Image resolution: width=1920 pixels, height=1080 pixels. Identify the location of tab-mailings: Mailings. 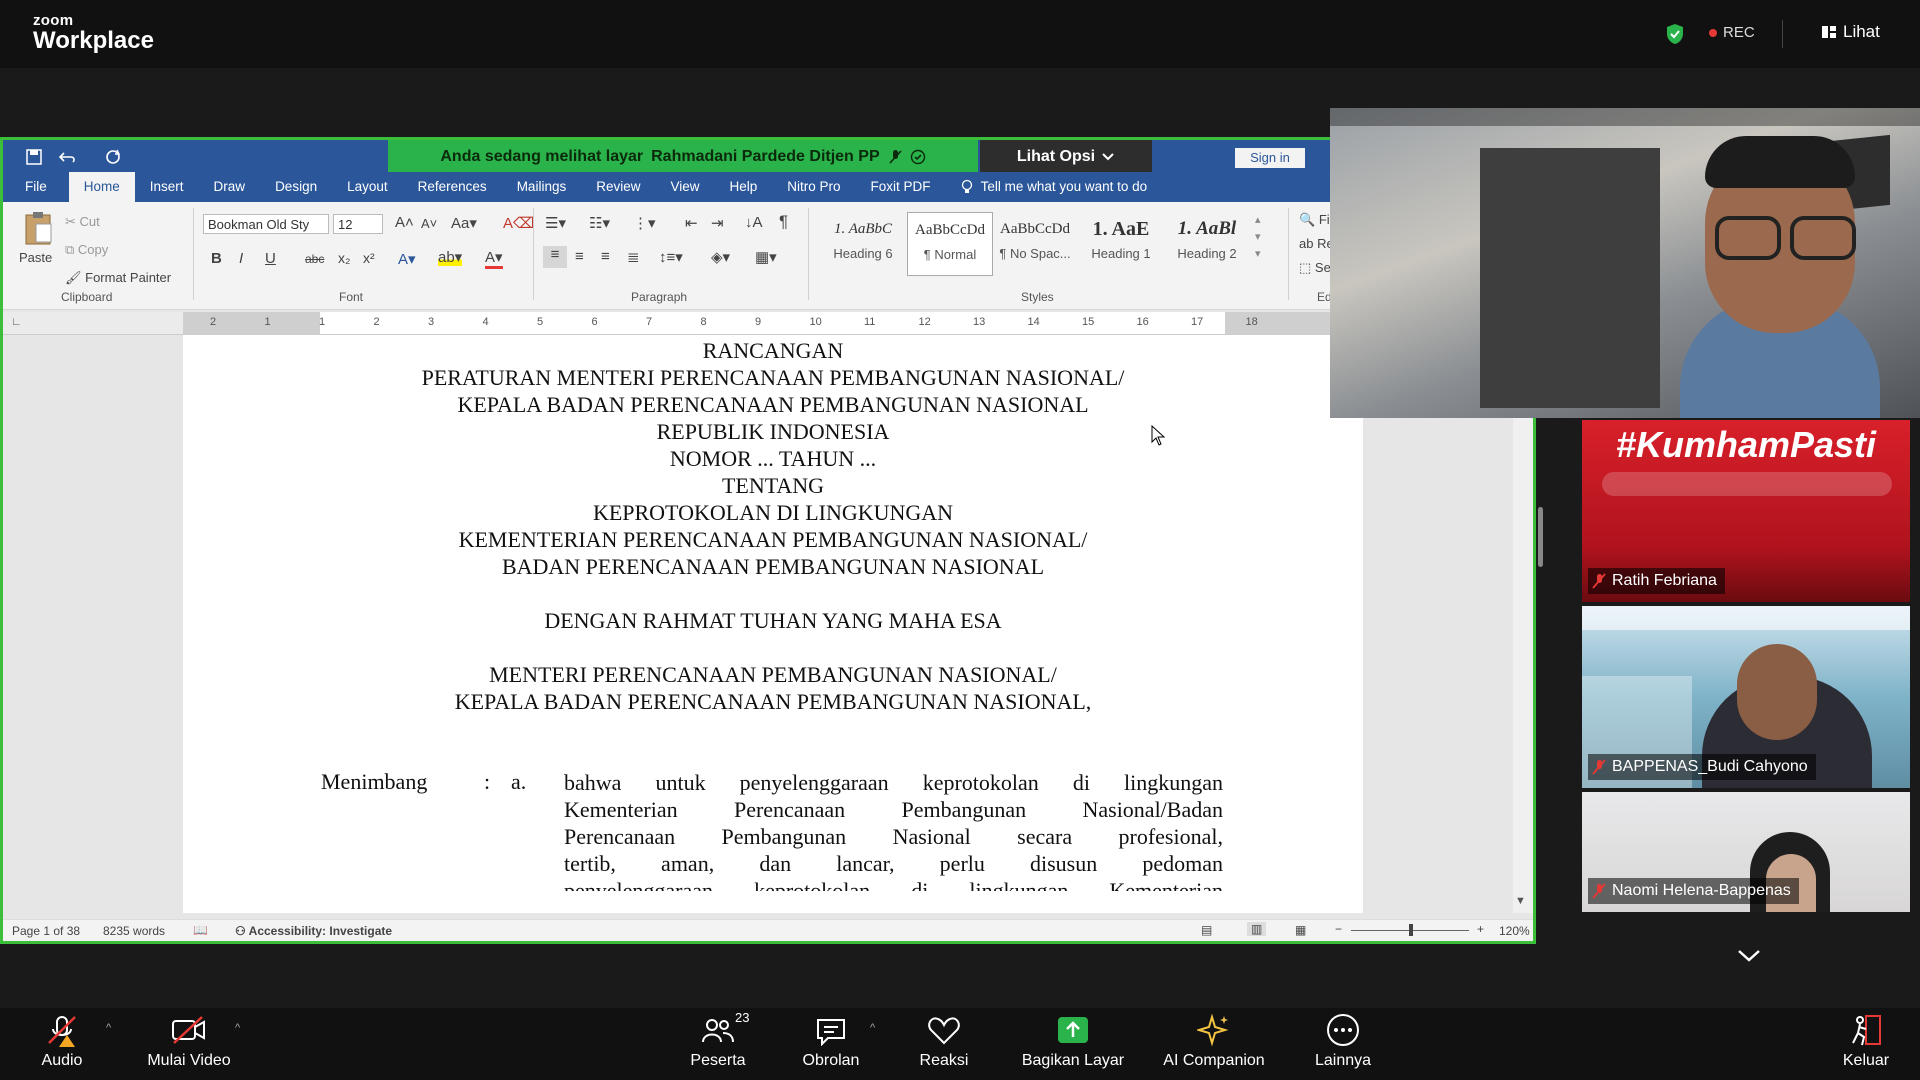
(542, 187).